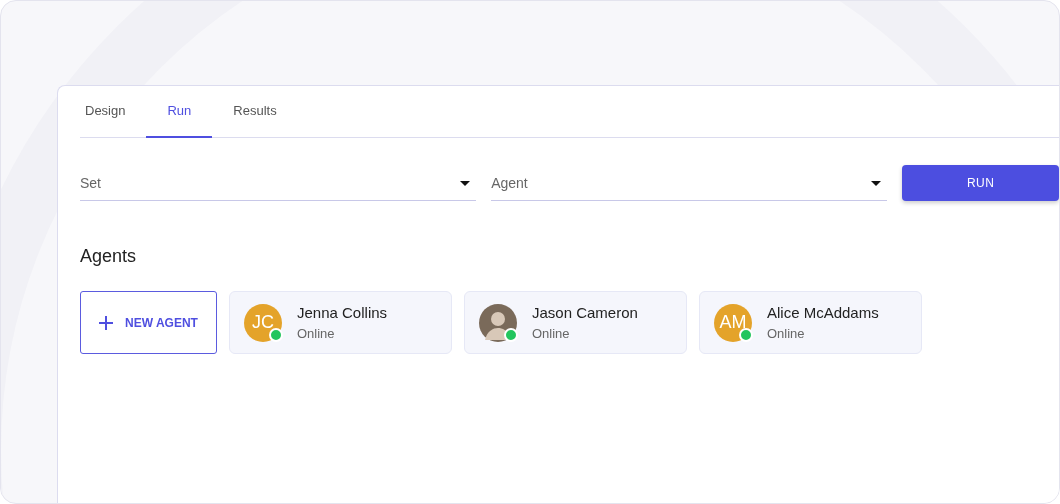 The width and height of the screenshot is (1060, 504). What do you see at coordinates (585, 312) in the screenshot?
I see `agent-name: Jason Cameron` at bounding box center [585, 312].